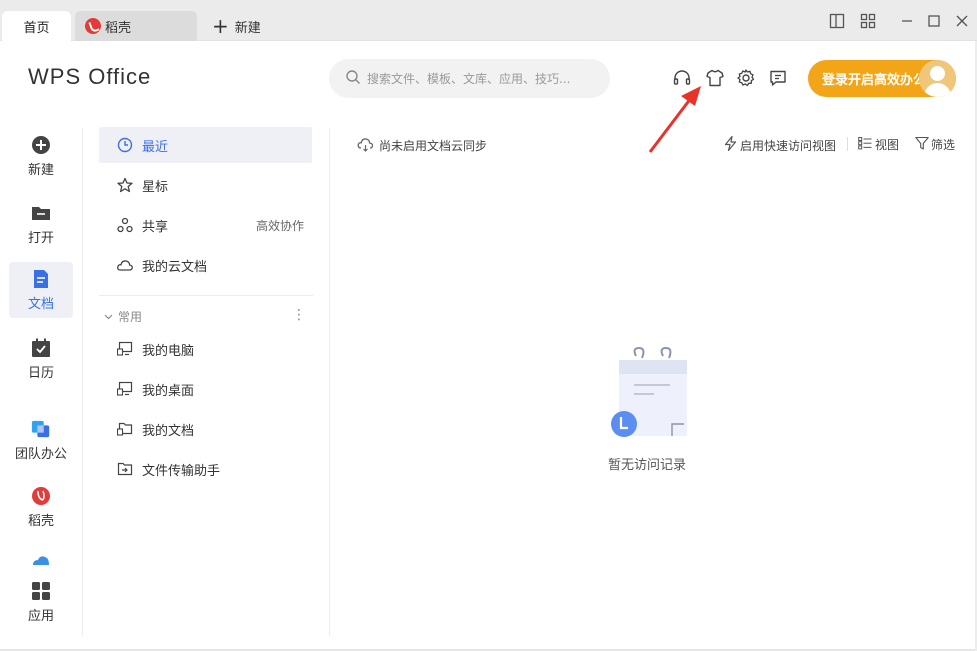 This screenshot has height=651, width=977. I want to click on rail-calendar-label: 日历, so click(40, 373).